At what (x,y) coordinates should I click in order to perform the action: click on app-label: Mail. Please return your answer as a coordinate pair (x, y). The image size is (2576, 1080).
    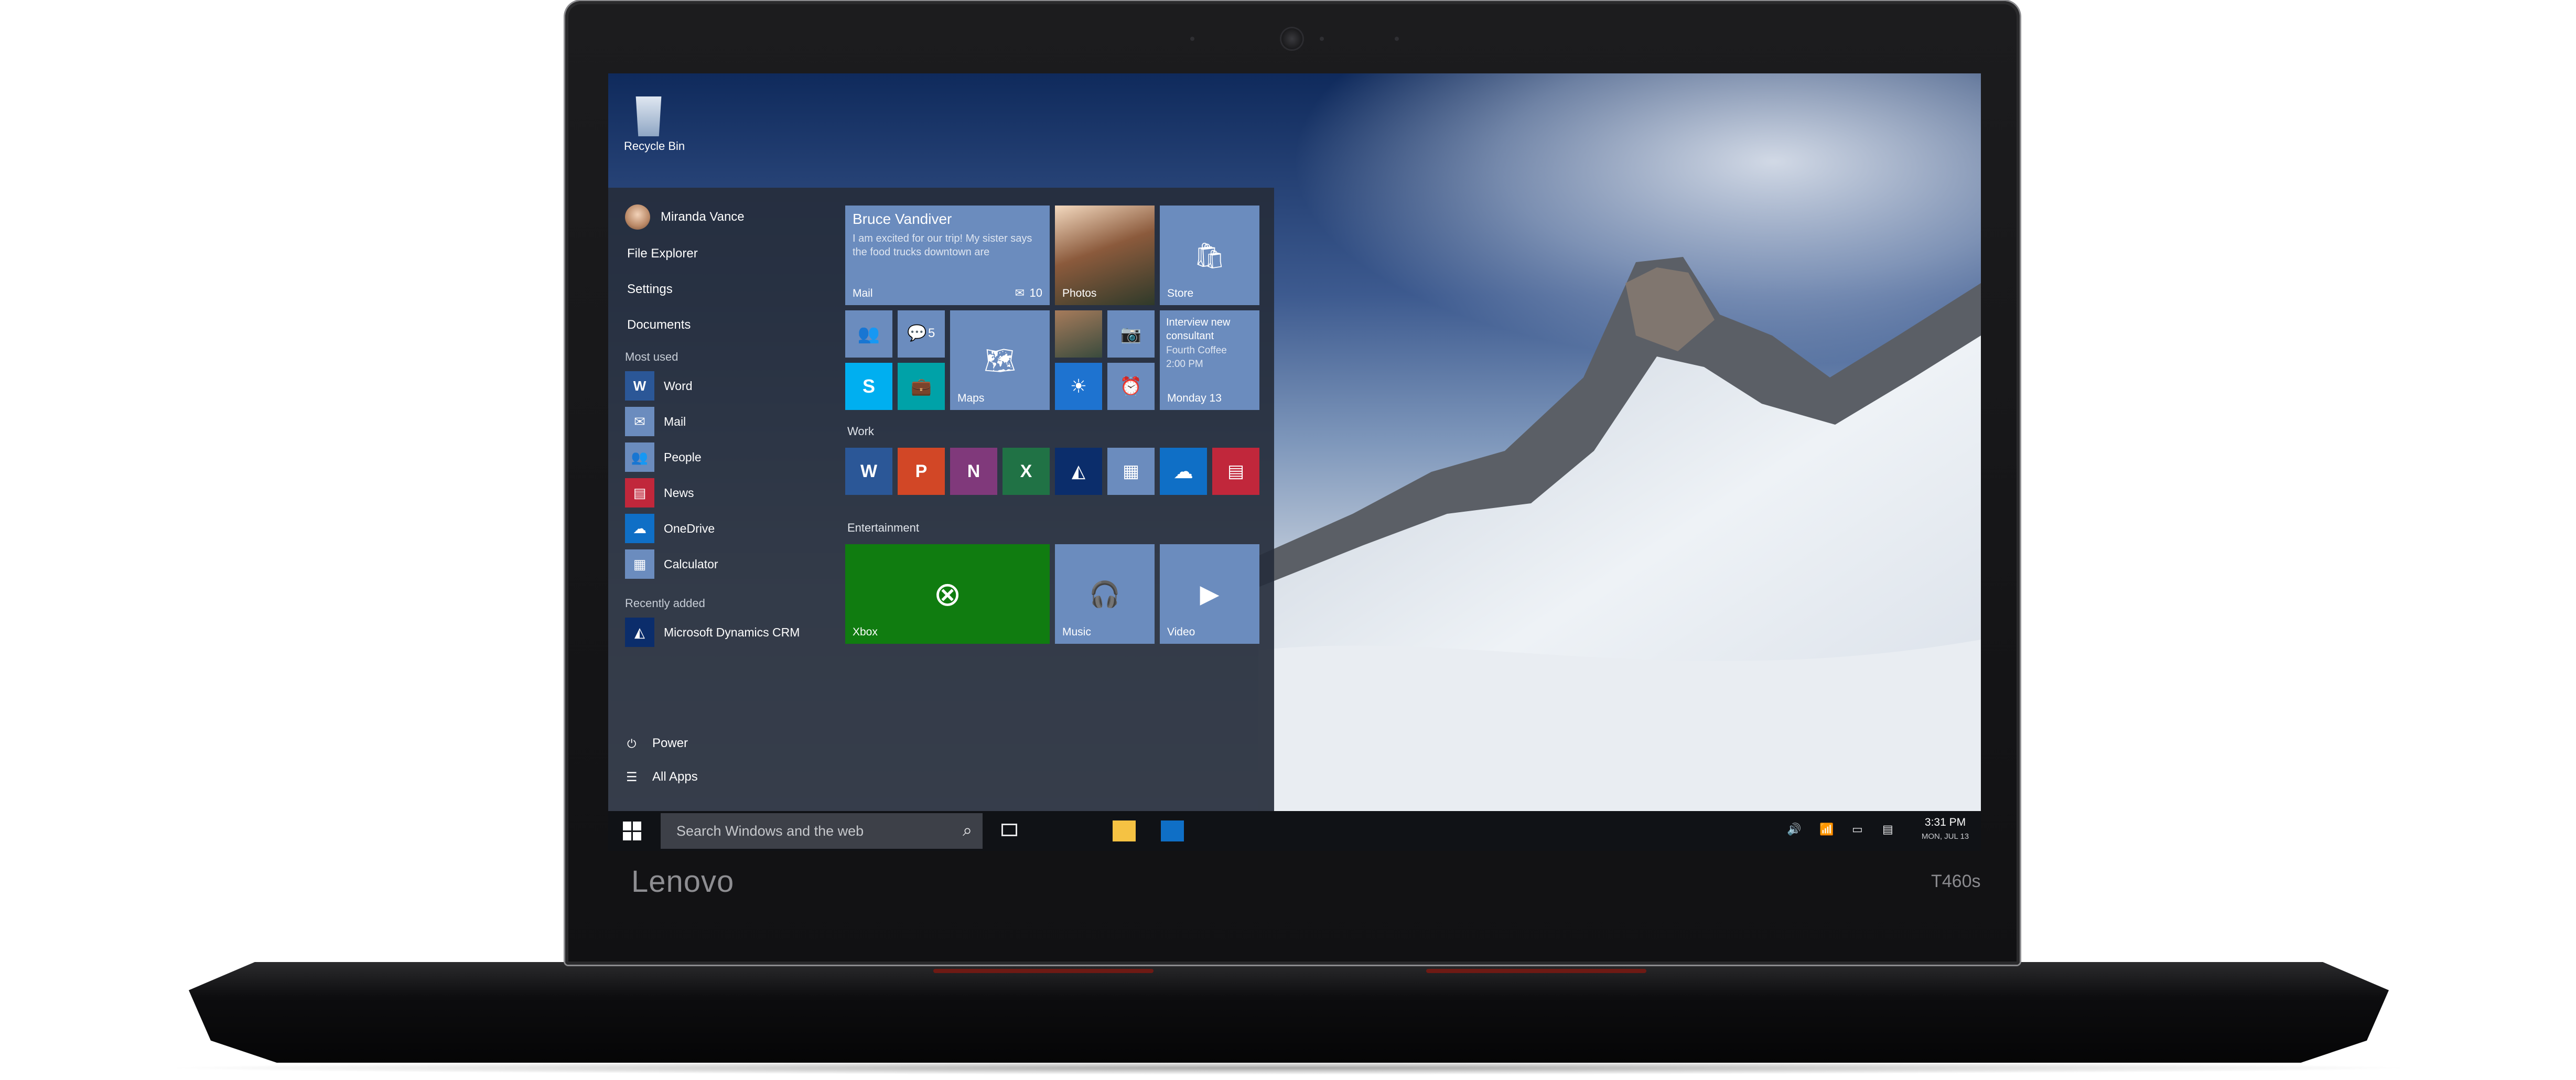
    Looking at the image, I should click on (675, 421).